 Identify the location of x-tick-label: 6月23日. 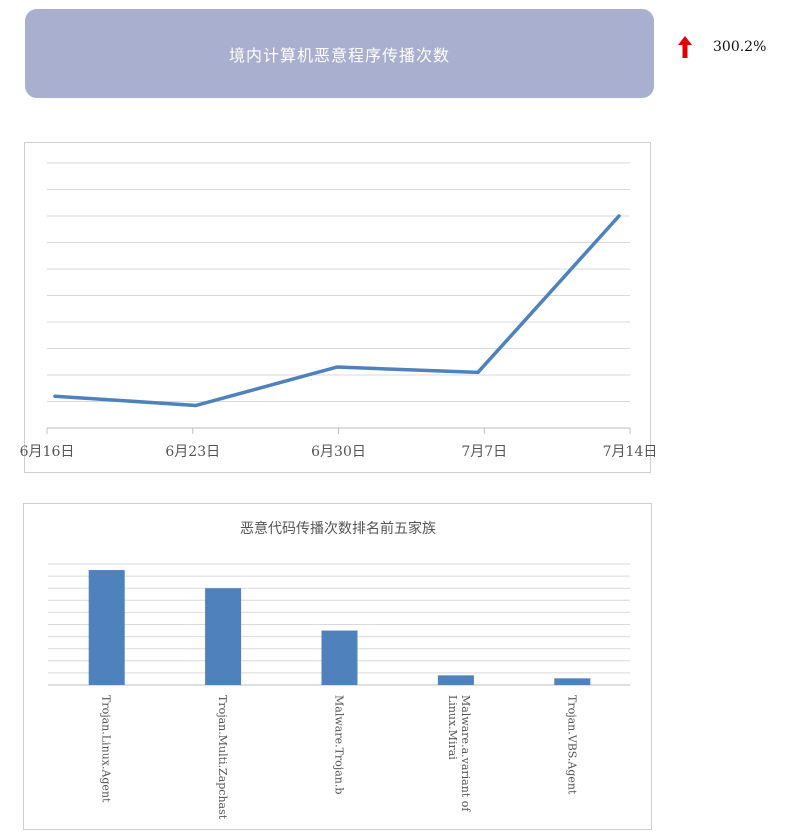
(192, 452).